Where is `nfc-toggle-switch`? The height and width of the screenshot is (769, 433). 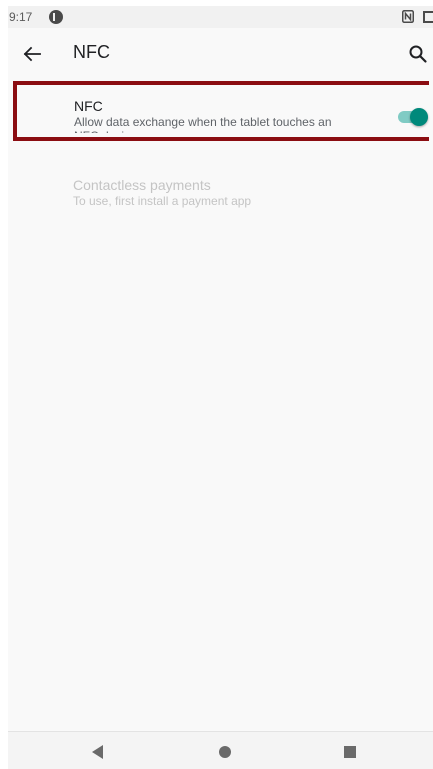
nfc-toggle-switch is located at coordinates (414, 117).